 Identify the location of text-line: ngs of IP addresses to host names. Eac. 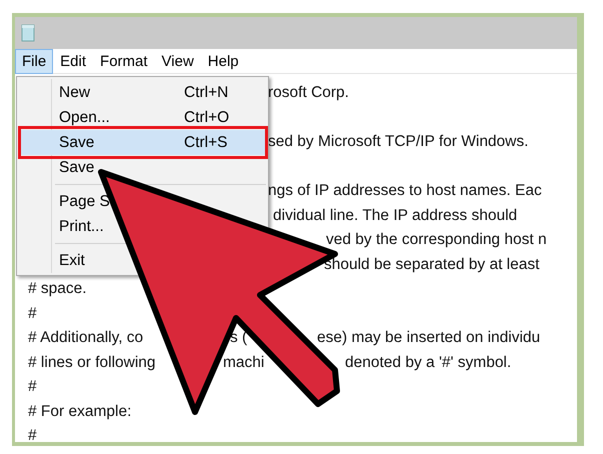
(405, 191).